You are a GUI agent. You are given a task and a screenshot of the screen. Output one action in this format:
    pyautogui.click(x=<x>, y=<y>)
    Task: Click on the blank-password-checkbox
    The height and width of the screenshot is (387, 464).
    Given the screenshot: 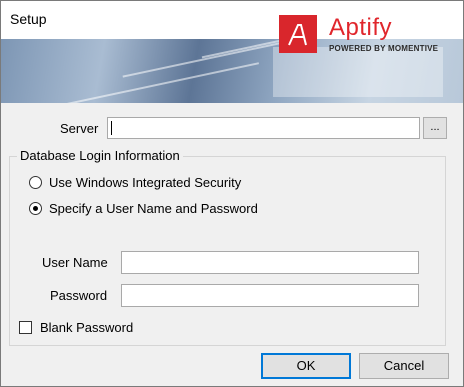 What is the action you would take?
    pyautogui.click(x=25, y=327)
    